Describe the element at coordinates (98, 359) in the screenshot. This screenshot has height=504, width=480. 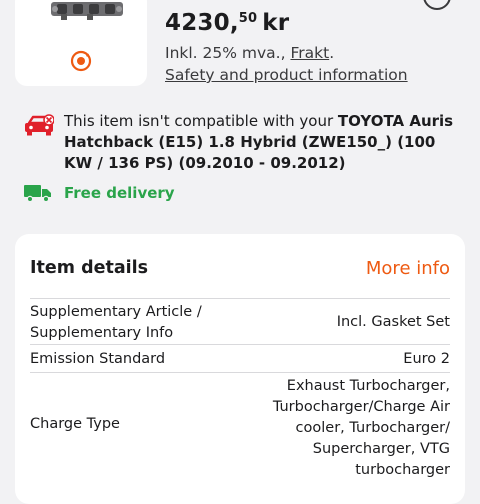
I see `detail-label: Emission Standard` at that location.